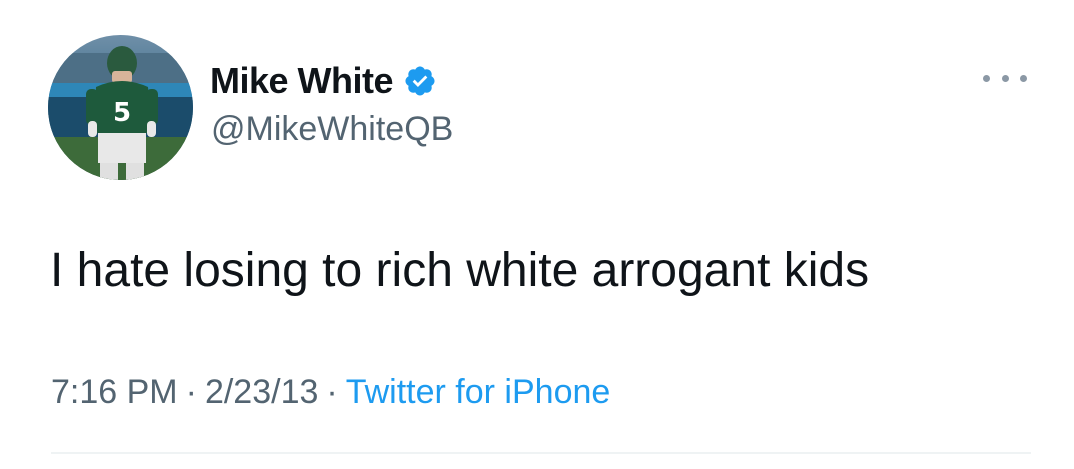 This screenshot has width=1074, height=469. I want to click on avatar: 5, so click(120, 107).